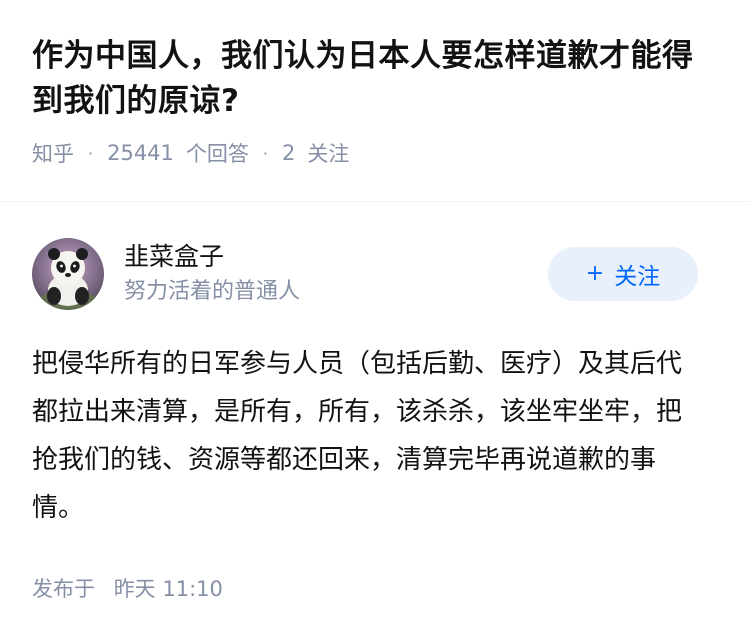 The image size is (750, 634). Describe the element at coordinates (217, 153) in the screenshot. I see `answer-count-label: 个回答` at that location.